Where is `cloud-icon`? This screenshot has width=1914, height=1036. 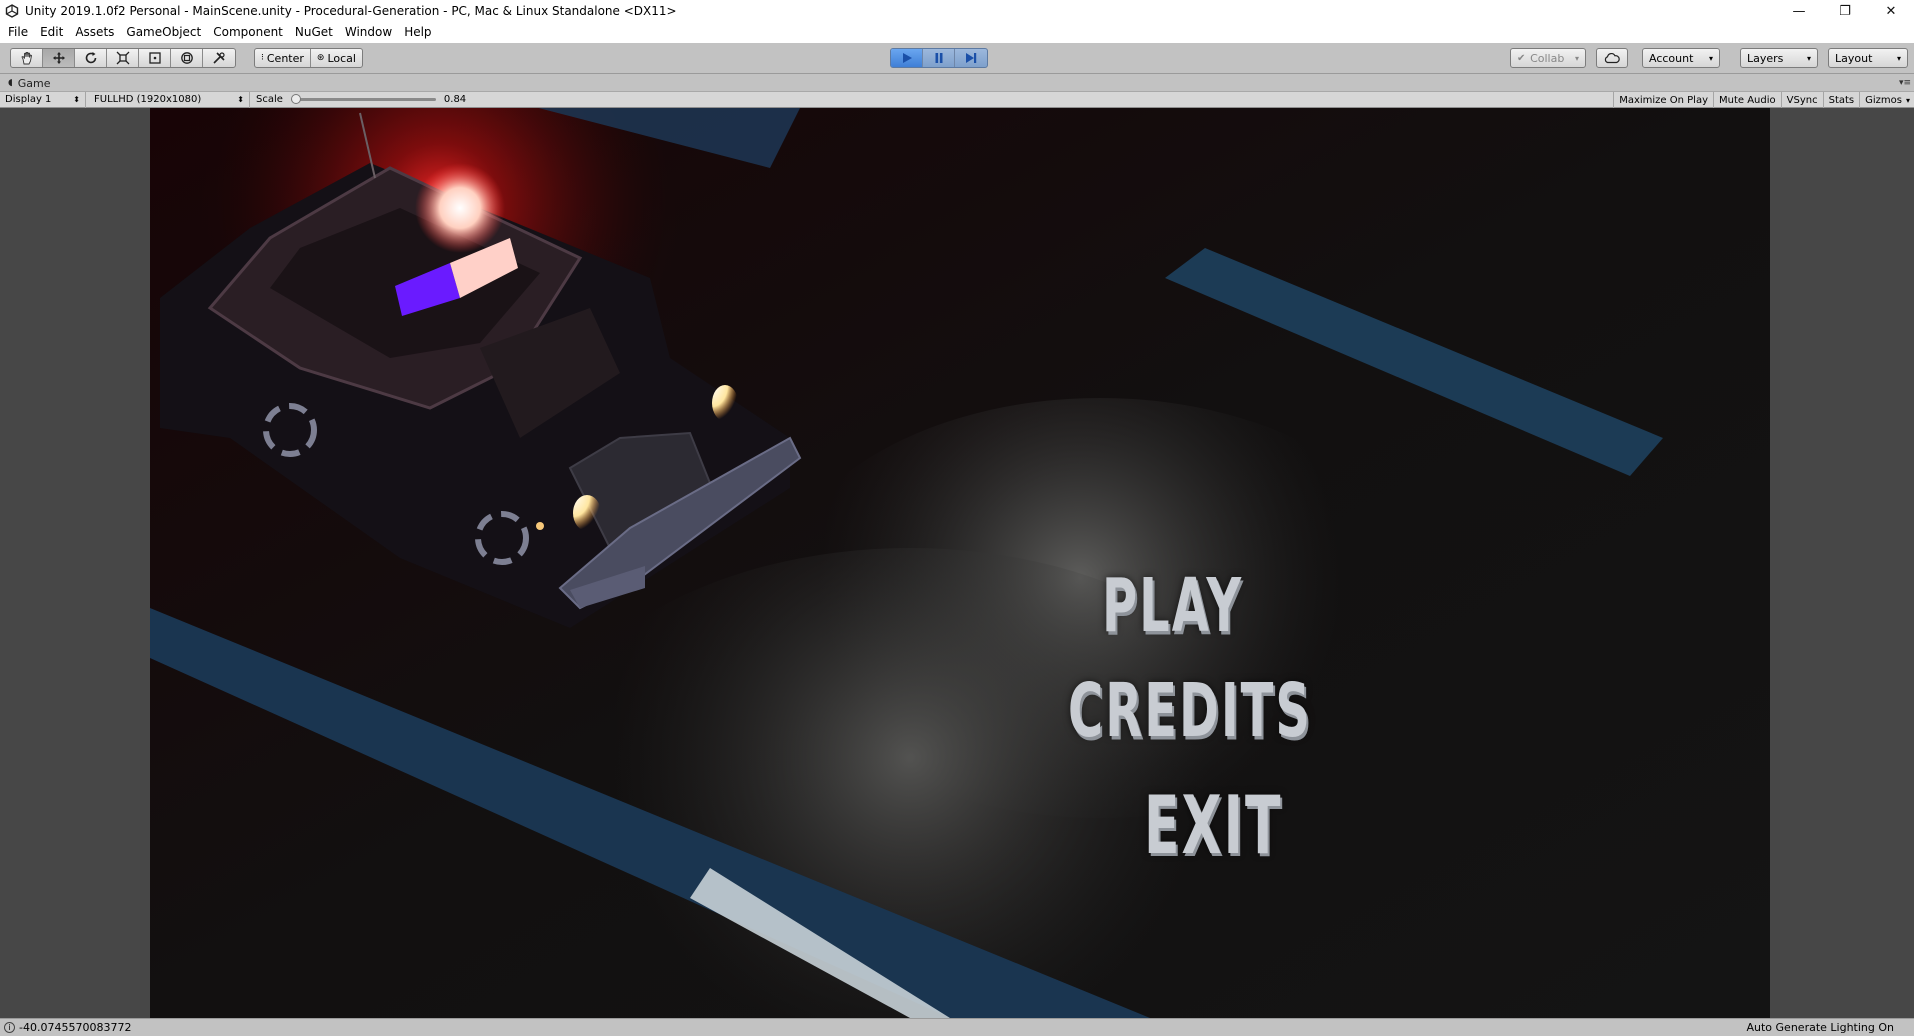
cloud-icon is located at coordinates (1612, 58).